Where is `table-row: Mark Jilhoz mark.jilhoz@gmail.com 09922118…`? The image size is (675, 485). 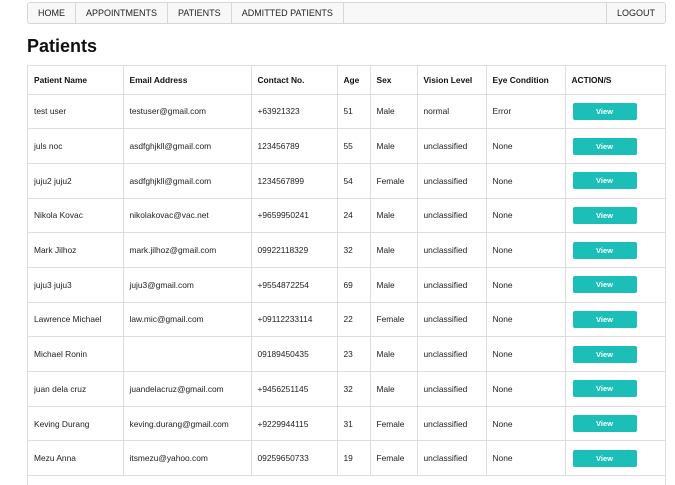
table-row: Mark Jilhoz mark.jilhoz@gmail.com 09922118… is located at coordinates (346, 250).